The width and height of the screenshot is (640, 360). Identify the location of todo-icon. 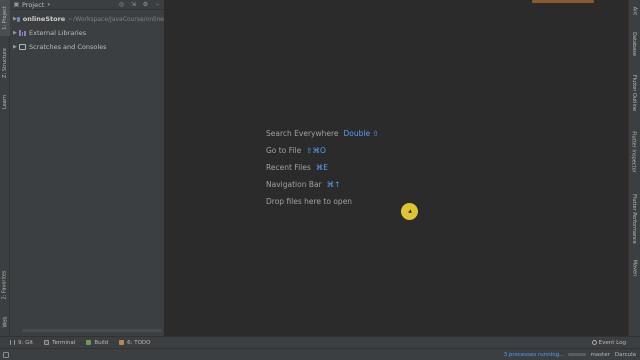
(122, 342).